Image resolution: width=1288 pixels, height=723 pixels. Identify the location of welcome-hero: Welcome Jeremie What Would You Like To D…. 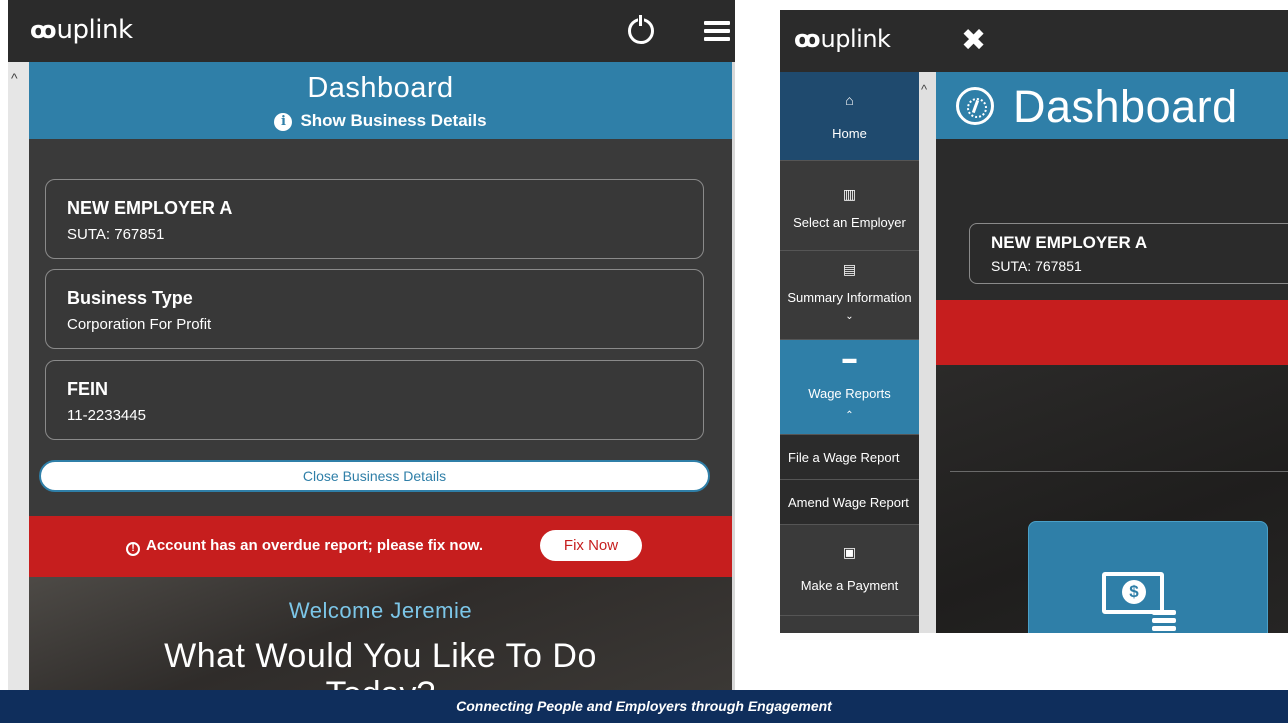
(380, 633).